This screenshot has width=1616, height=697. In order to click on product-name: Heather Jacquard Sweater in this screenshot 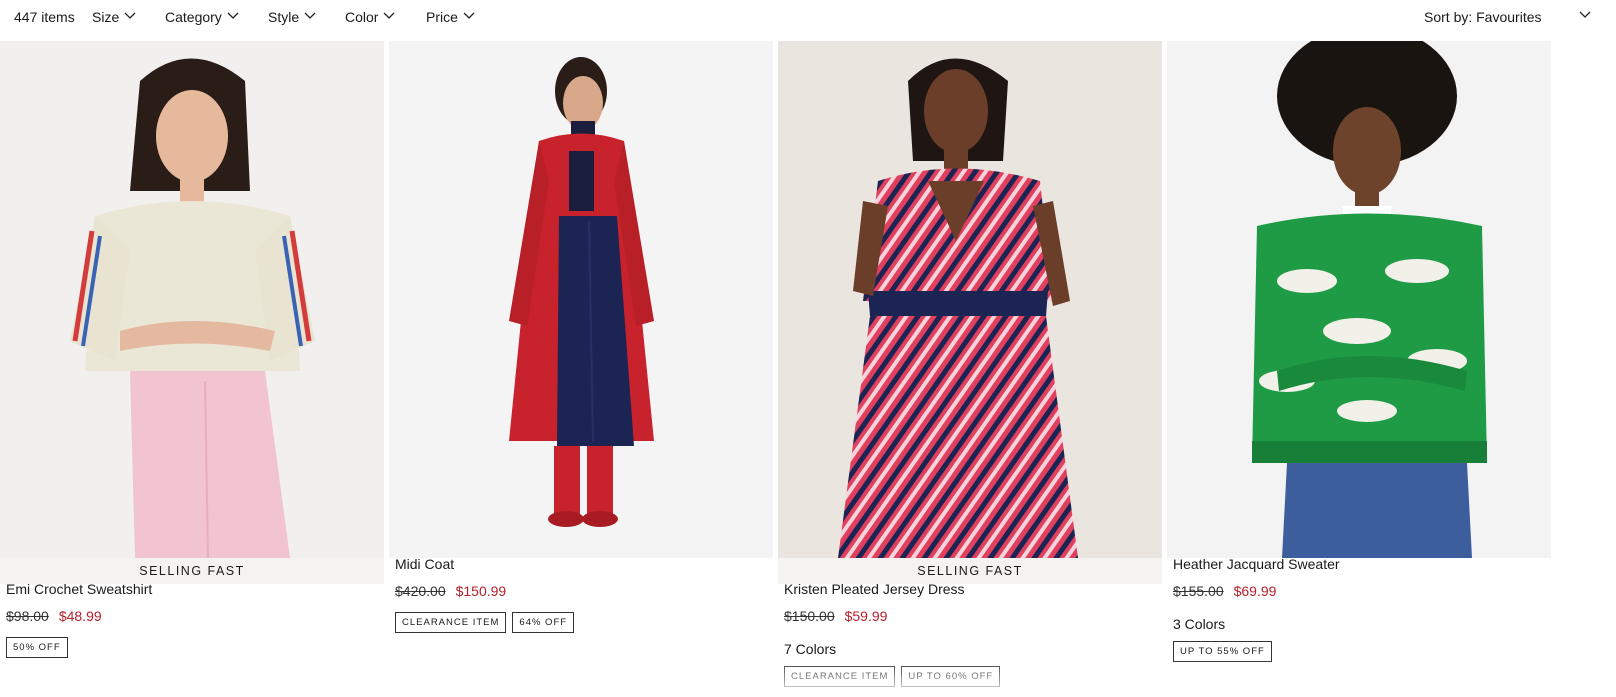, I will do `click(1256, 564)`.